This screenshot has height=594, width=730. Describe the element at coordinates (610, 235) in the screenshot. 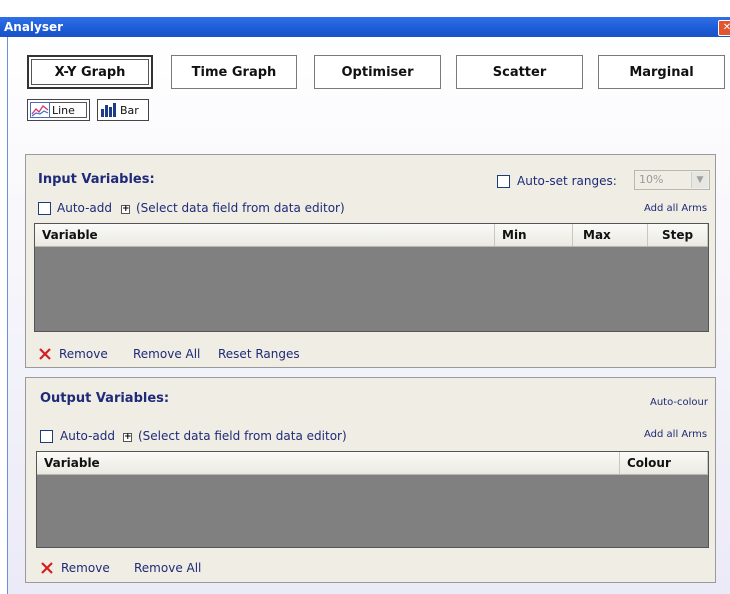

I see `column-header-max: Max` at that location.